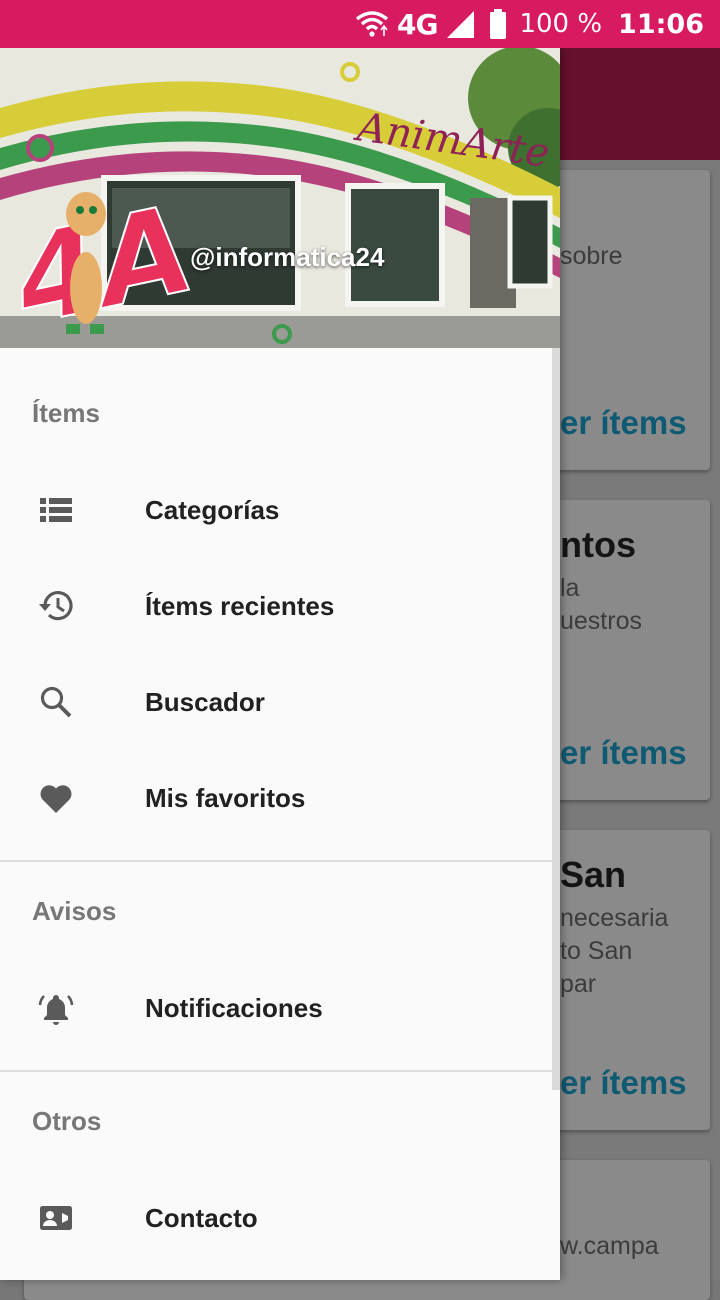 Image resolution: width=720 pixels, height=1300 pixels. I want to click on menu-item-label: Notificaciones, so click(234, 1007).